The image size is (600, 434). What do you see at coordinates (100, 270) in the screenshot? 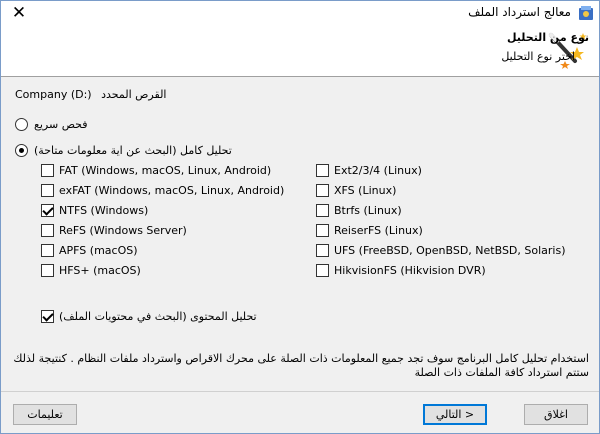
I see `filesystem-label: HFS+ (macOS)` at bounding box center [100, 270].